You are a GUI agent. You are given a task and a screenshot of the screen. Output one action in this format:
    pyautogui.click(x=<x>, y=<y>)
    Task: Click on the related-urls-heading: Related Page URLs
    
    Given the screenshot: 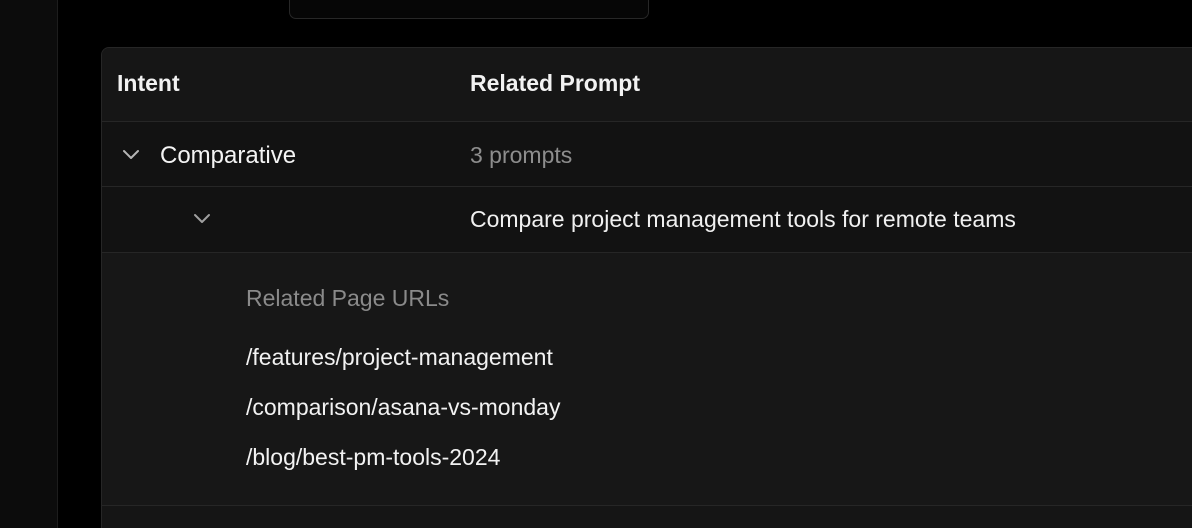 What is the action you would take?
    pyautogui.click(x=348, y=298)
    